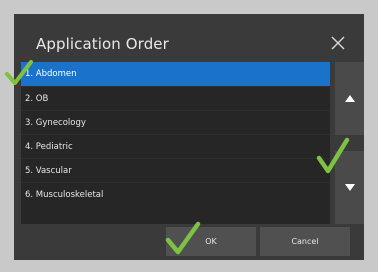 This screenshot has height=272, width=378. Describe the element at coordinates (211, 241) in the screenshot. I see `ok-button: OK` at that location.